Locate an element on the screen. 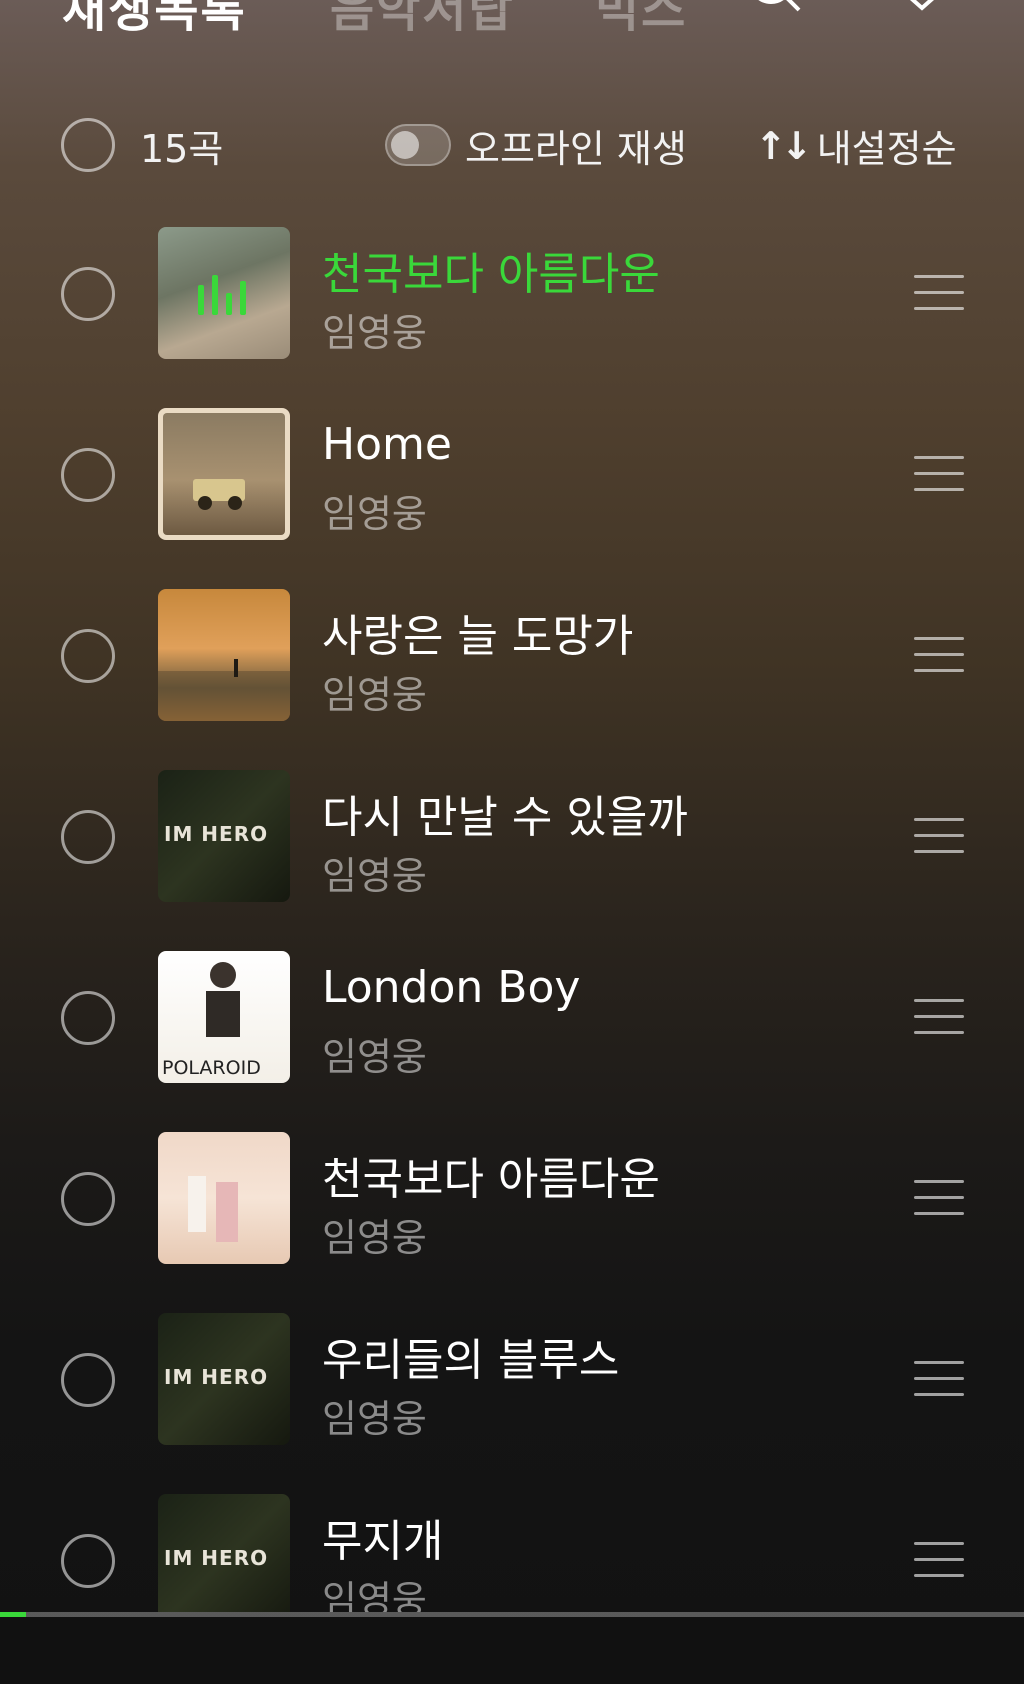 The width and height of the screenshot is (1024, 1684). now-playing-equalizer-icon is located at coordinates (222, 295).